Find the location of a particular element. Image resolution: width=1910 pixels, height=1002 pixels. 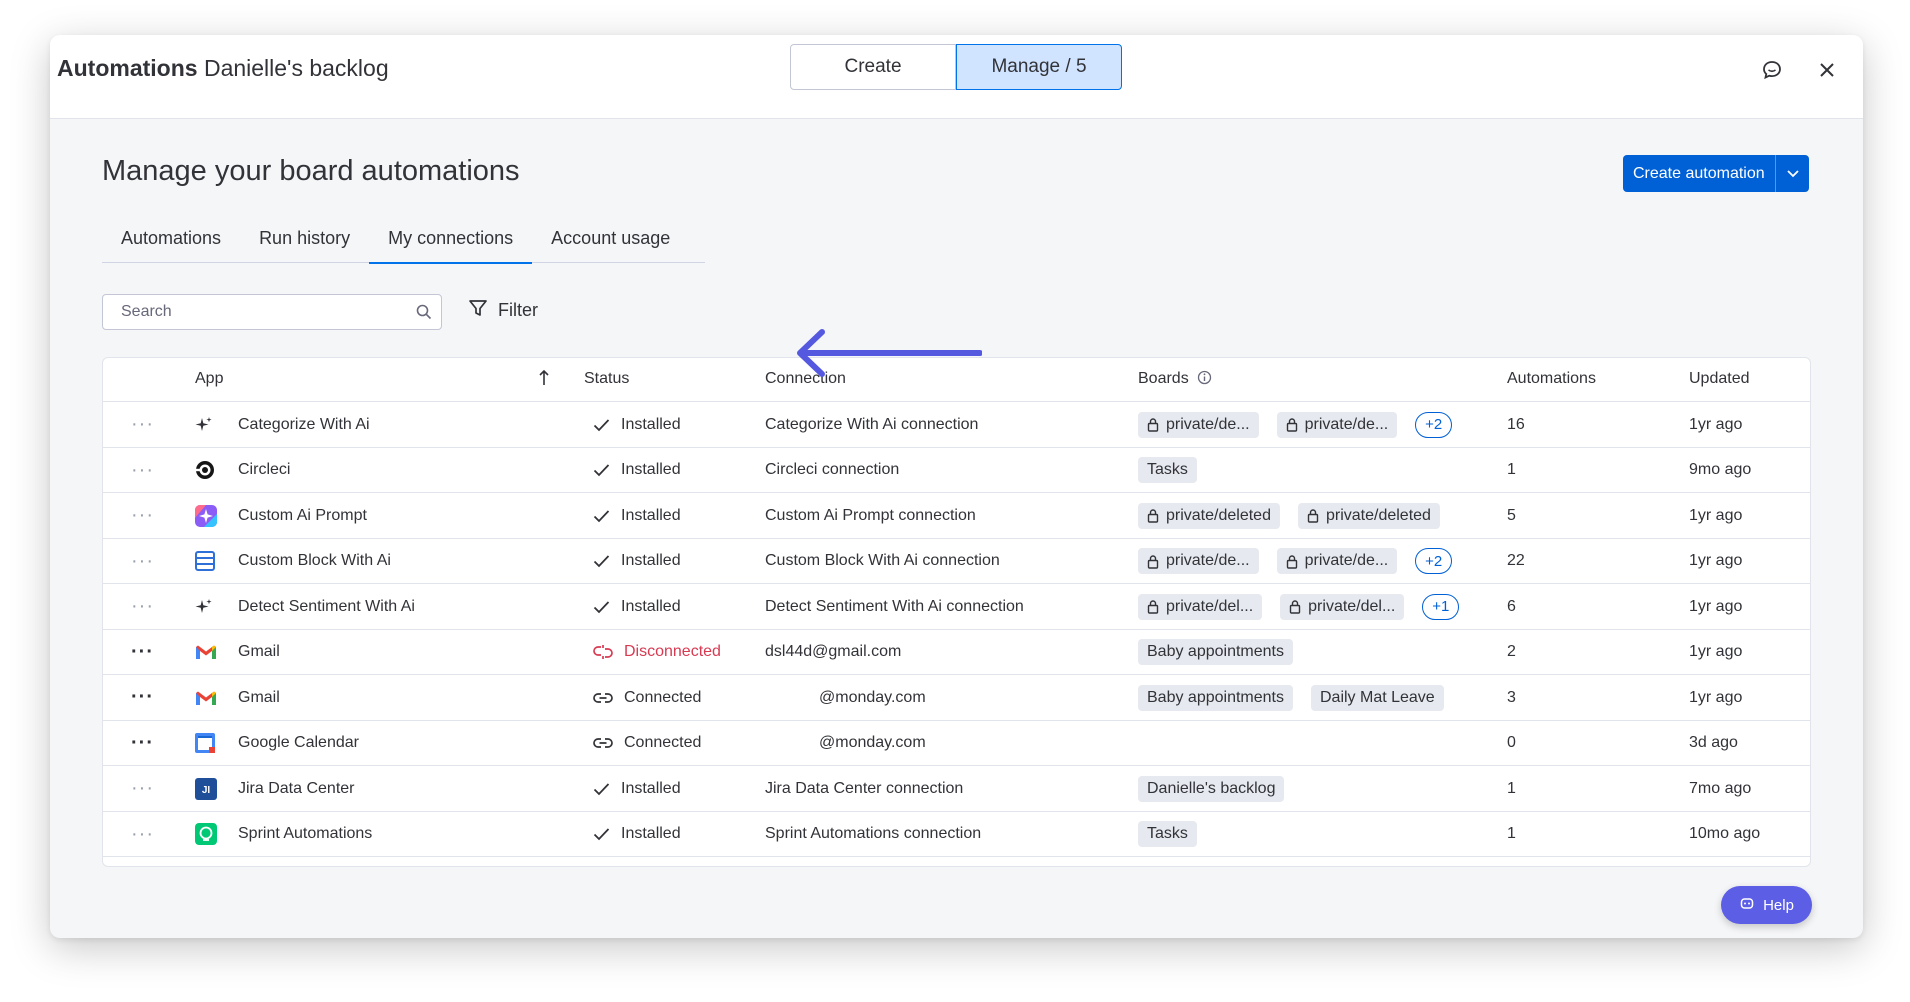

boards-cell: Baby appointments is located at coordinates (1215, 652).